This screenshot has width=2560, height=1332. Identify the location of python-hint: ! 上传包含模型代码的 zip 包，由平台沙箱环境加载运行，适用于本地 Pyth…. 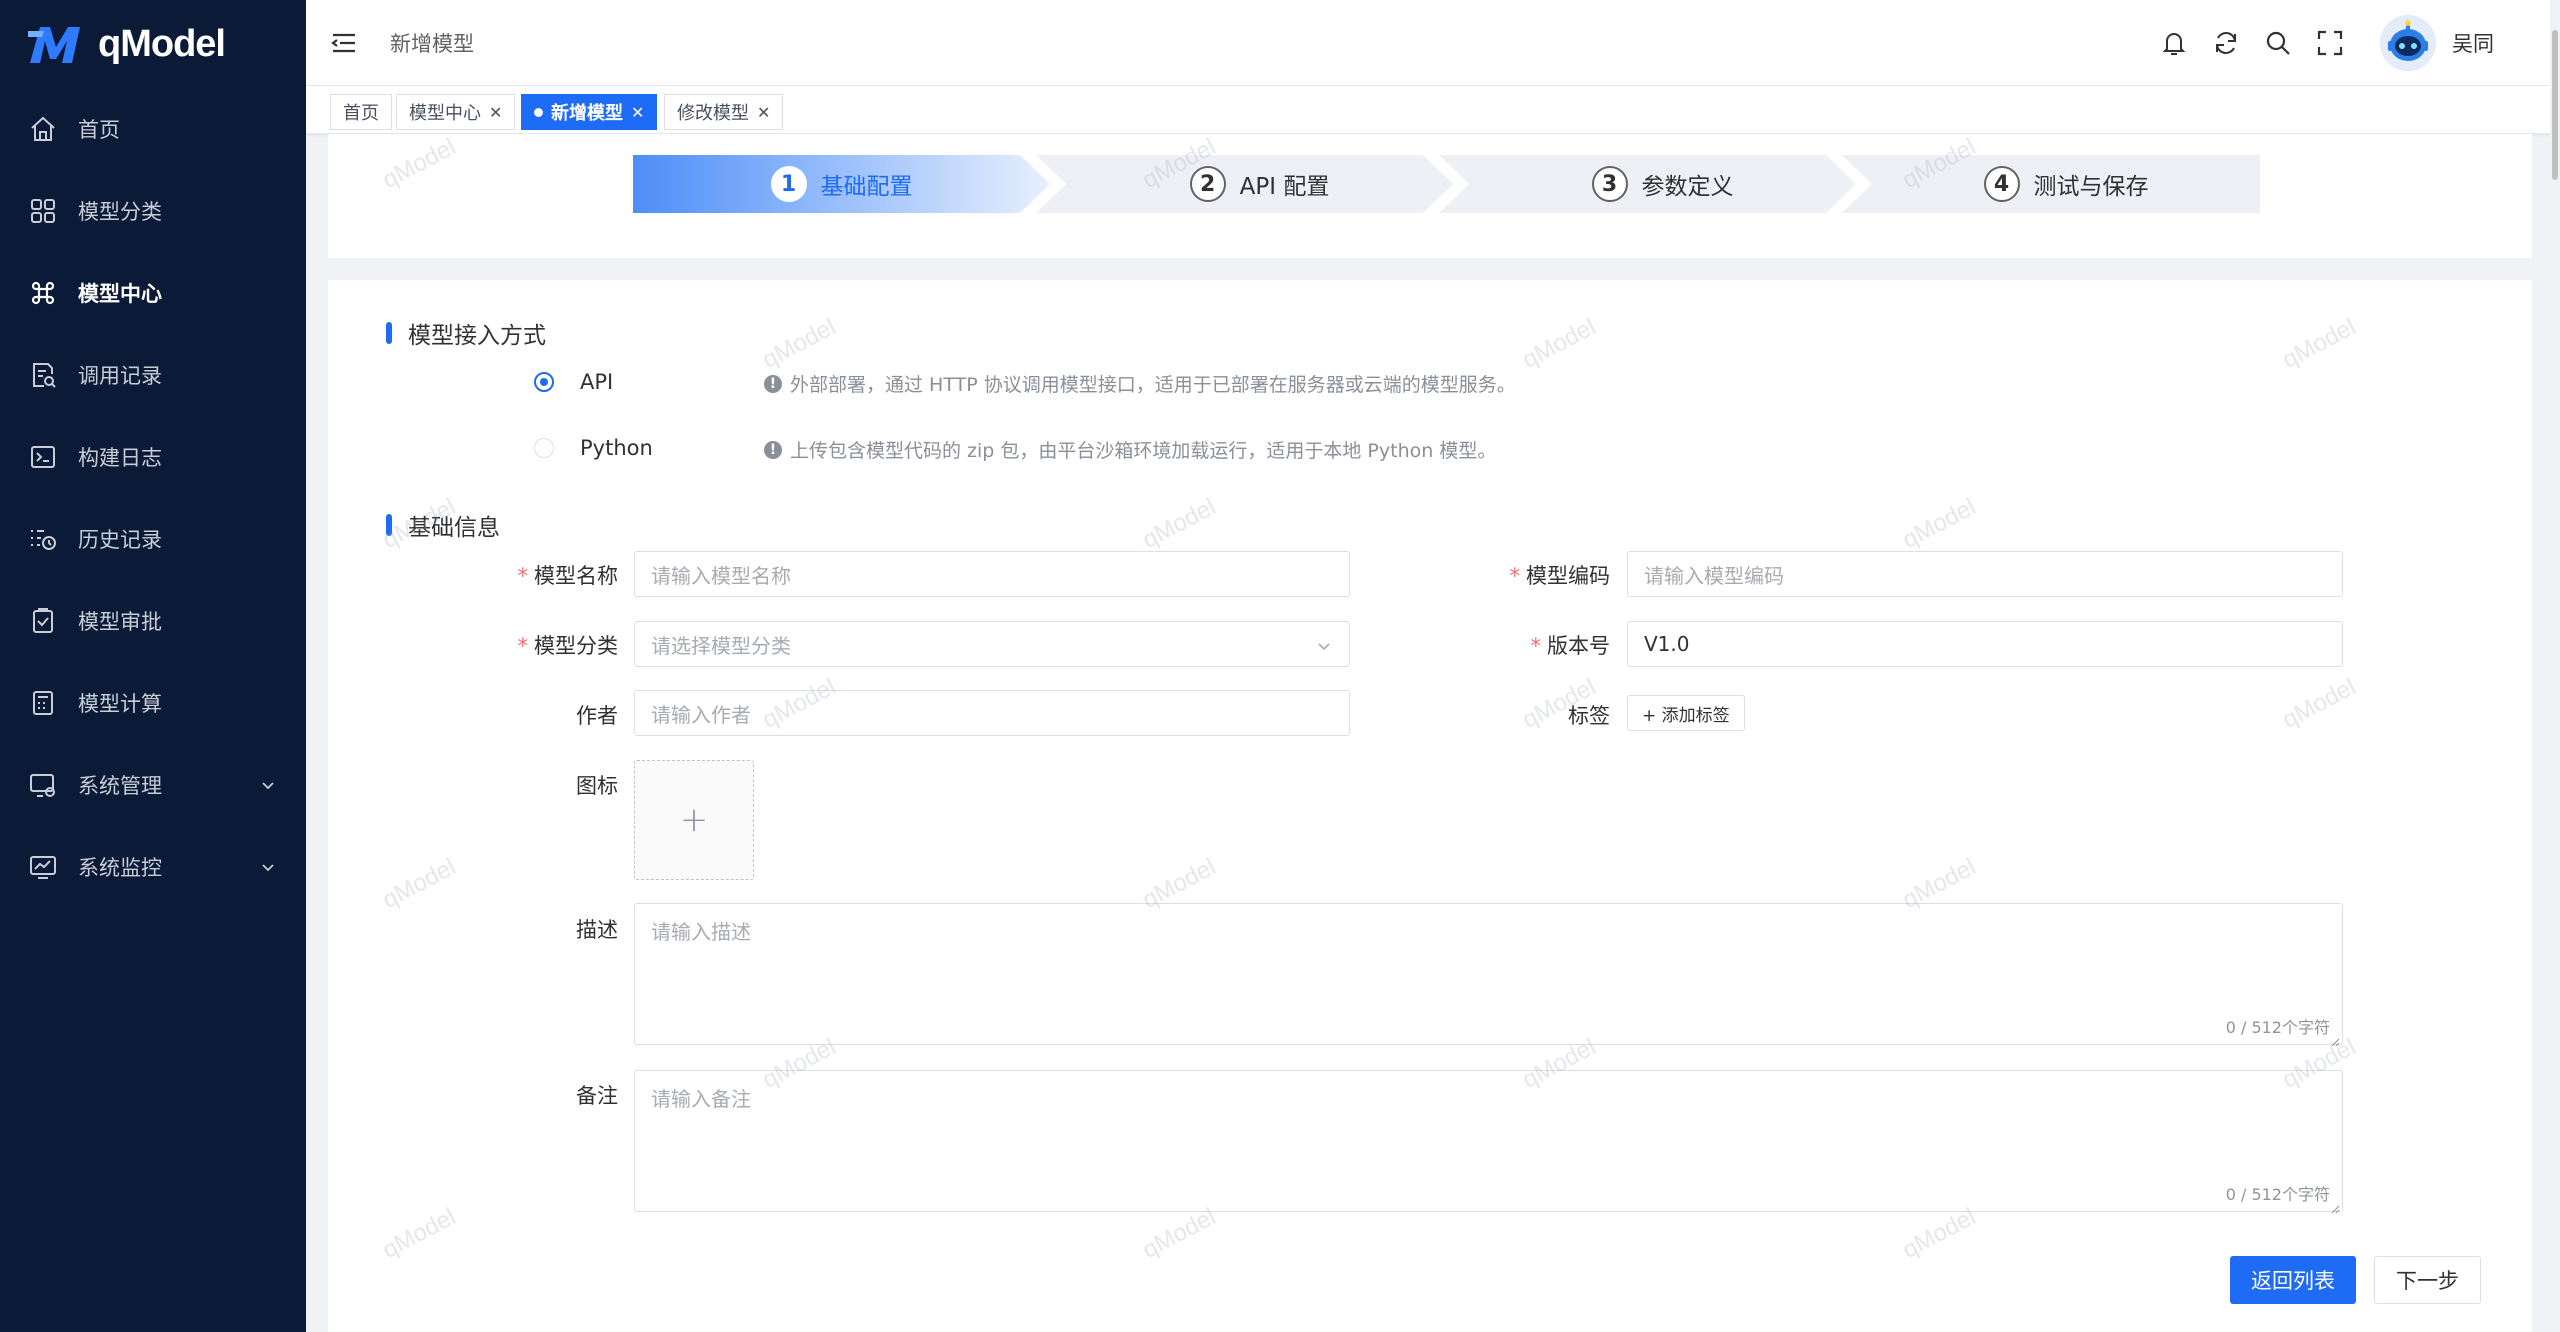
(1130, 449).